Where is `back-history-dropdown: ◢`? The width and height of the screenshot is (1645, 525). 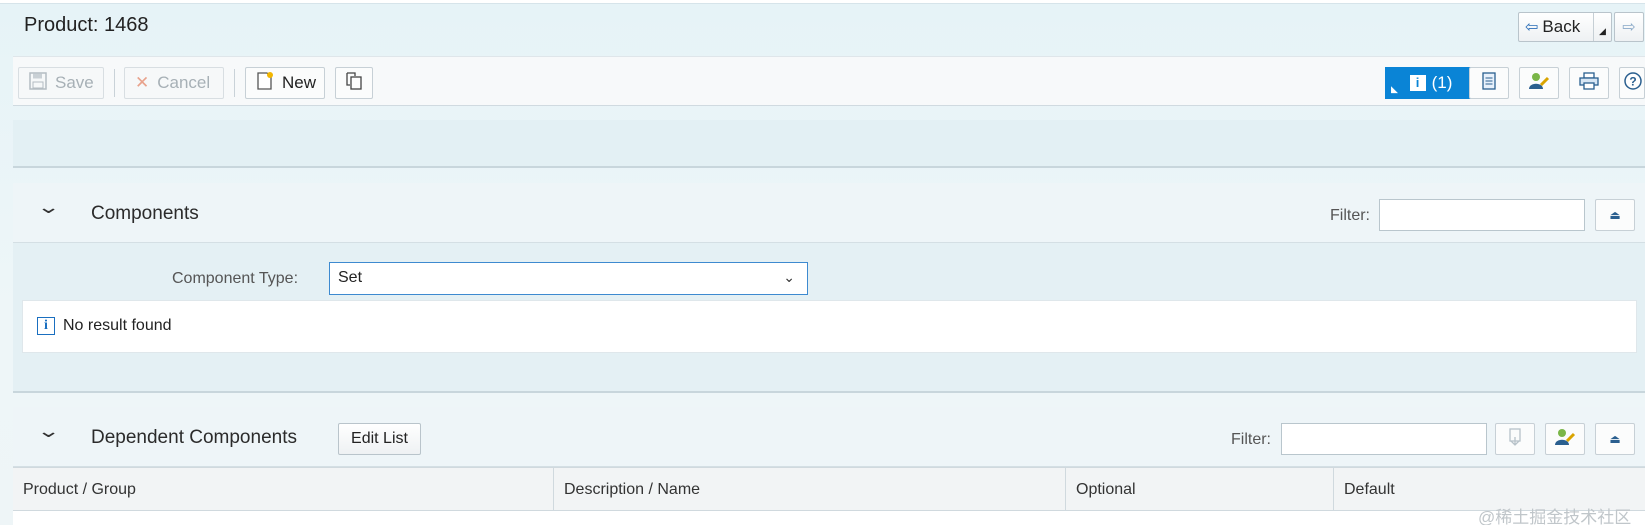
back-history-dropdown: ◢ is located at coordinates (1602, 27).